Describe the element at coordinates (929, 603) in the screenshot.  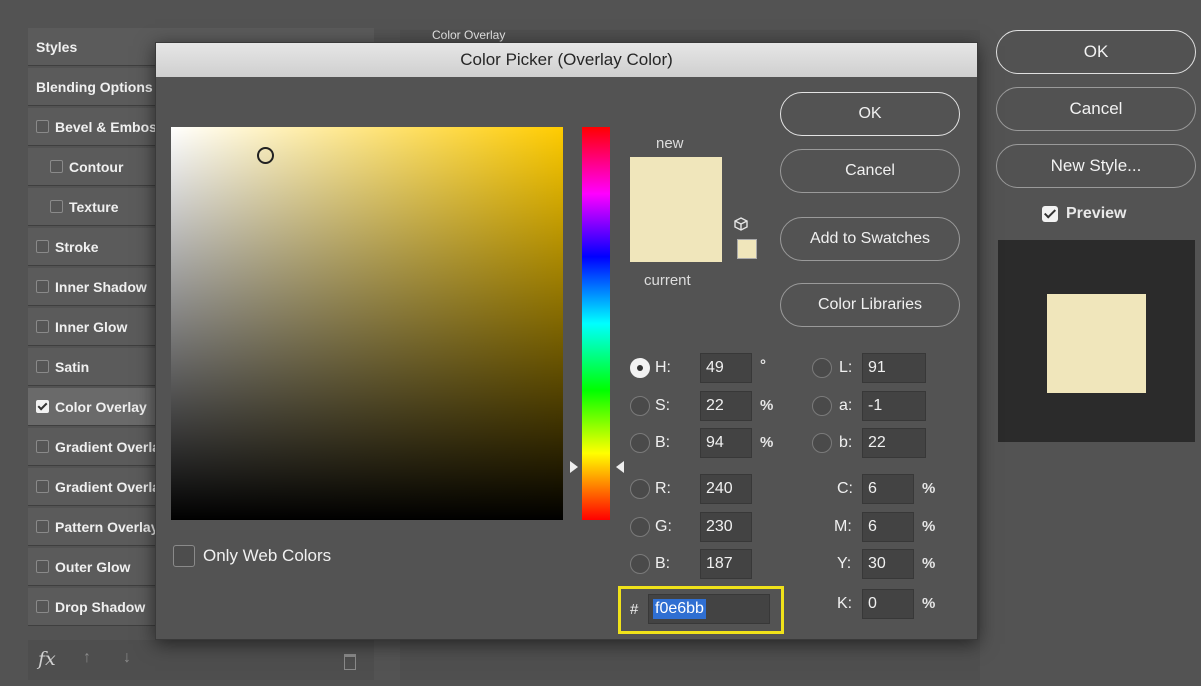
I see `k-unit: %` at that location.